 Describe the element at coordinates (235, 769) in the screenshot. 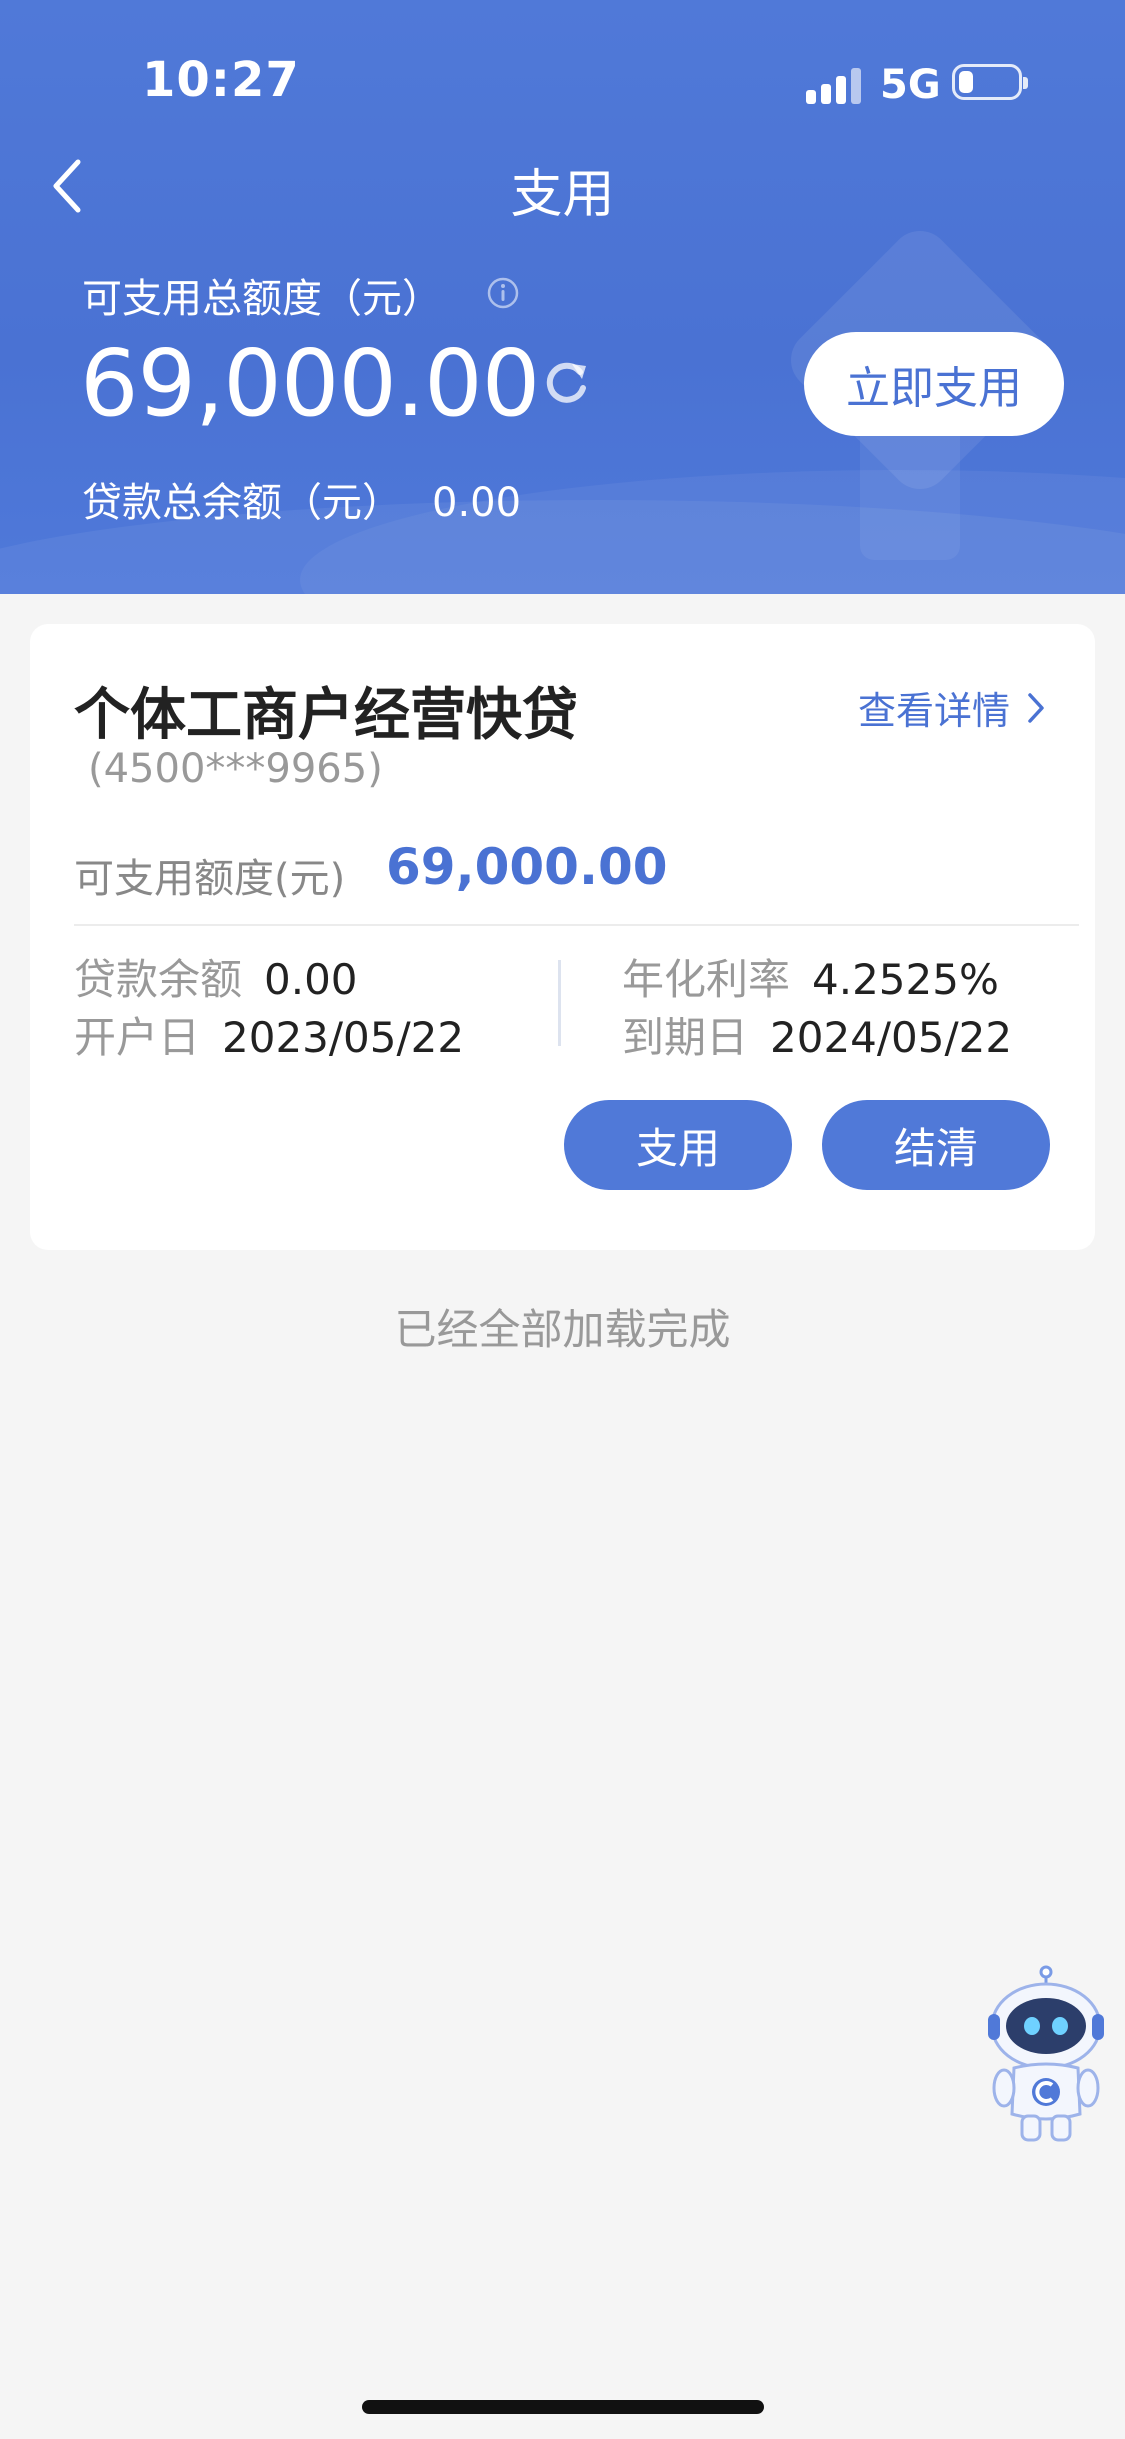

I see `account-number: (4500***9965)` at that location.